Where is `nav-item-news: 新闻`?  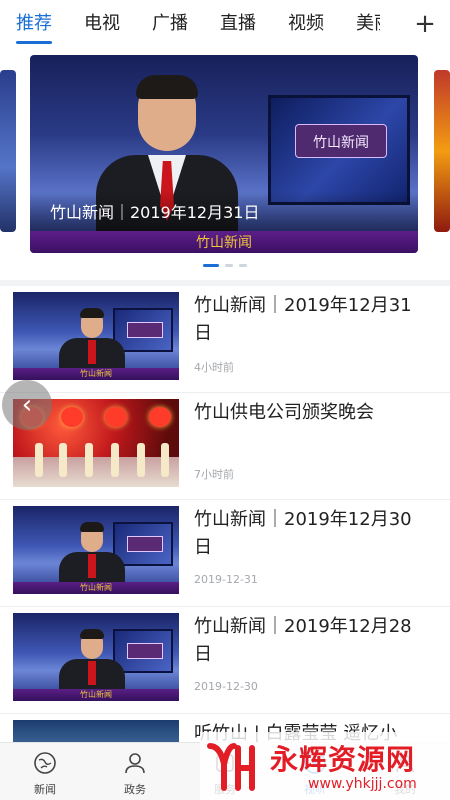 nav-item-news: 新闻 is located at coordinates (45, 771).